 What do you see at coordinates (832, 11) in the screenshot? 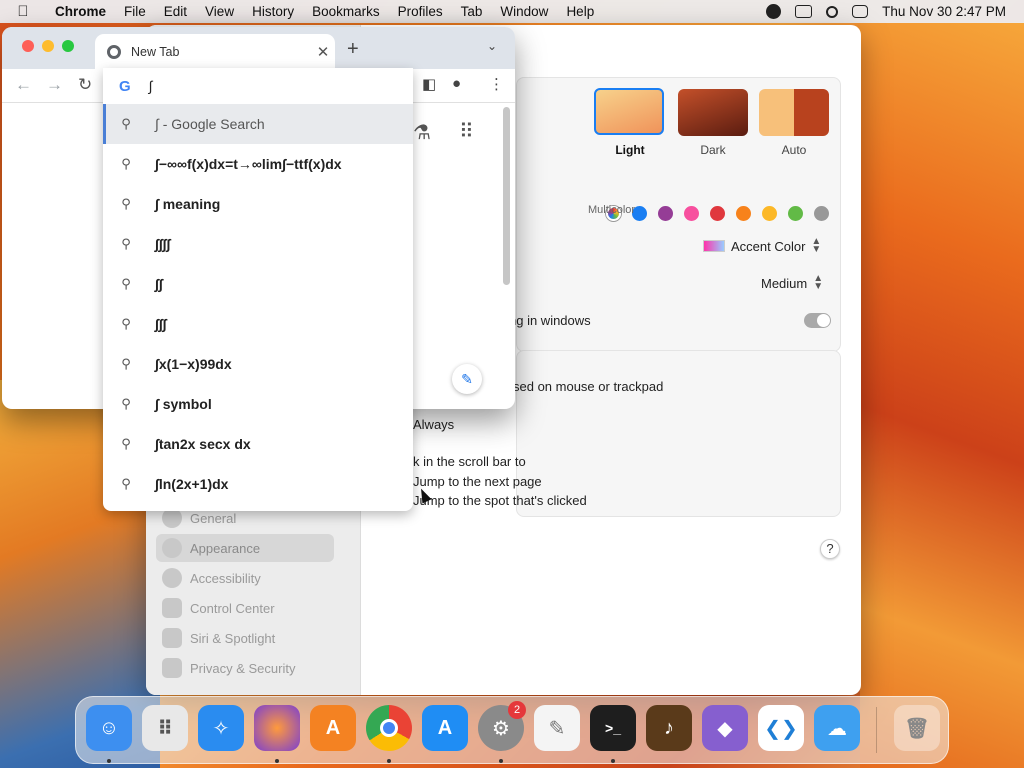
I see `spotlight-search-icon` at bounding box center [832, 11].